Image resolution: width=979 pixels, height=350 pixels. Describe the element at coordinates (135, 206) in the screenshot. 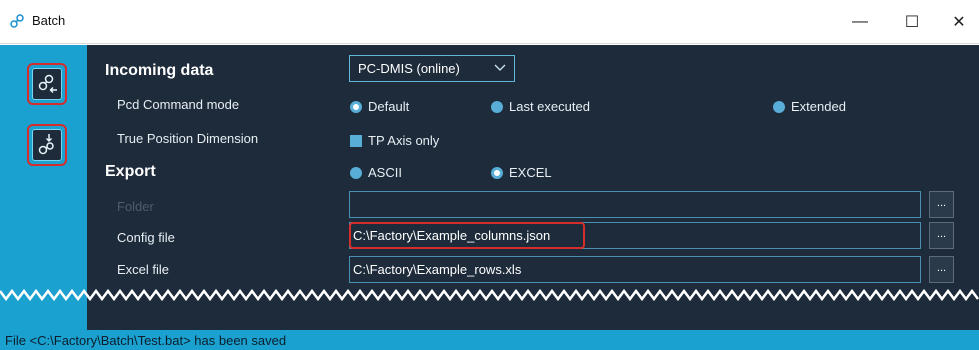

I see `folder-label: Folder` at that location.